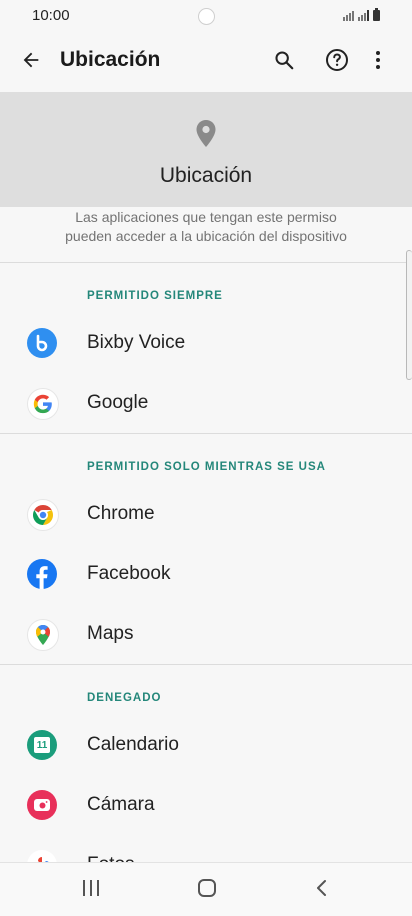 This screenshot has height=916, width=412. I want to click on chrome-icon, so click(43, 515).